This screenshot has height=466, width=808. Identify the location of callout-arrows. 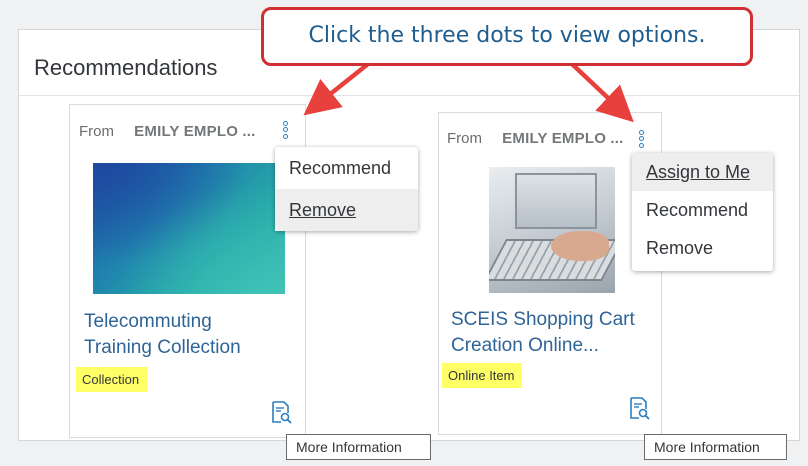
(468, 92).